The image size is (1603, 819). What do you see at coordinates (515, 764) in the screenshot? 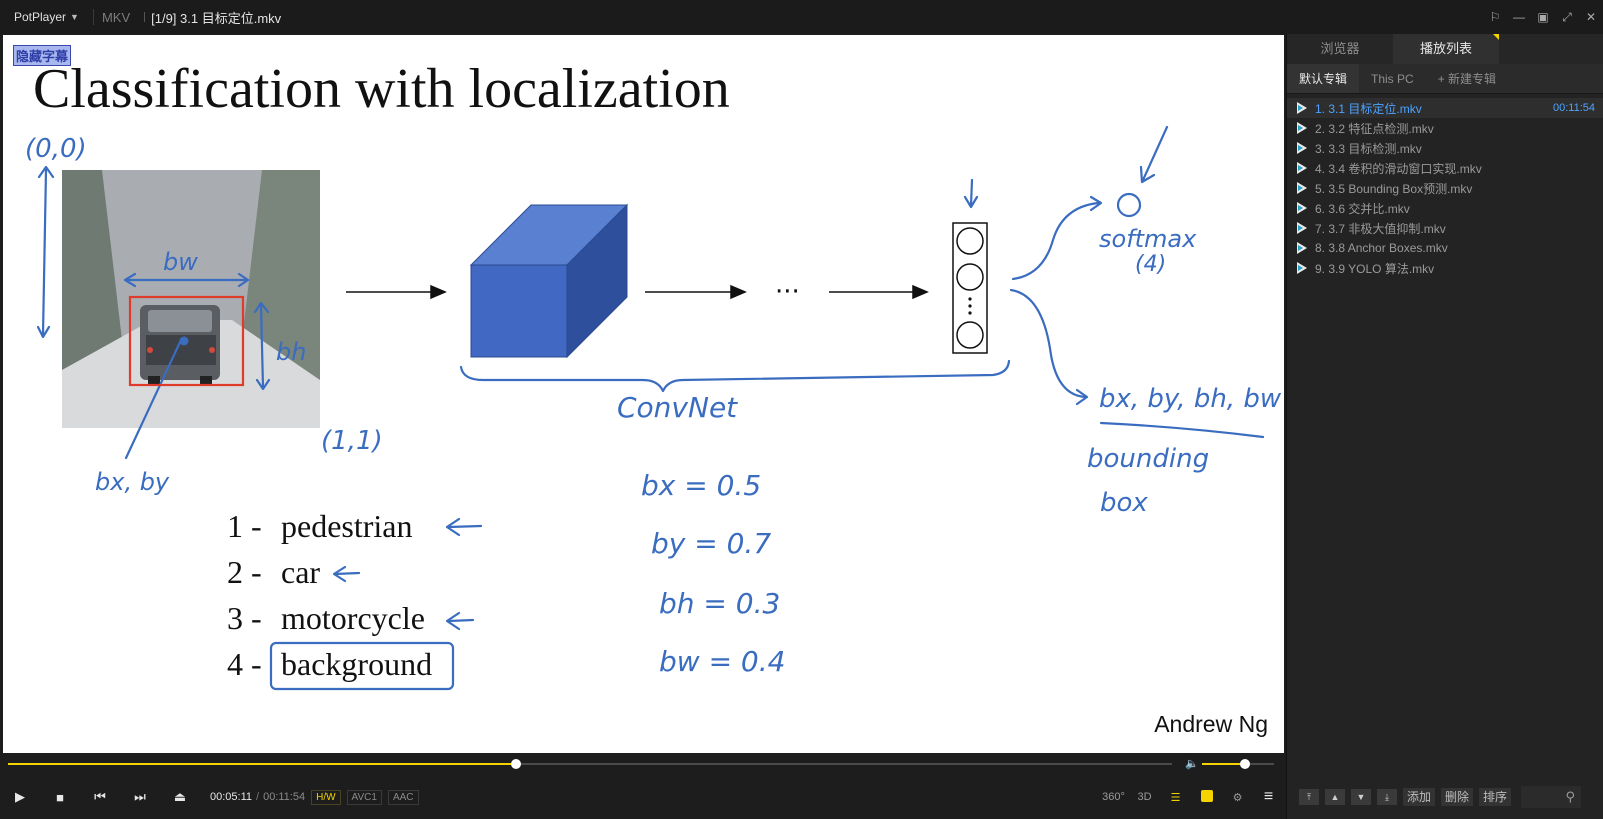
I see `seek-handle` at bounding box center [515, 764].